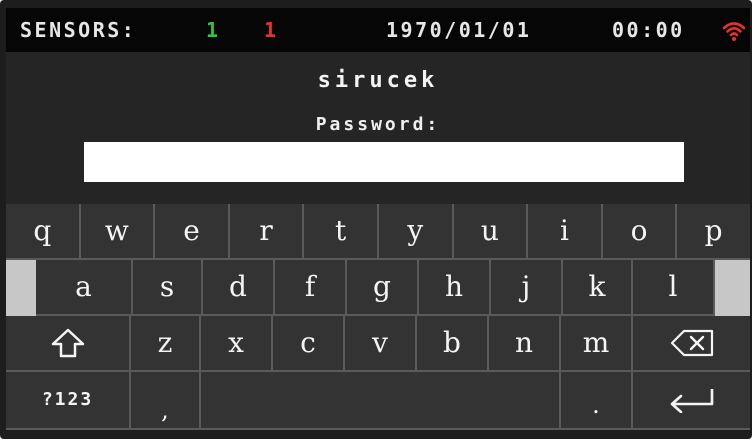 This screenshot has height=439, width=752. What do you see at coordinates (596, 405) in the screenshot?
I see `key-label: .` at bounding box center [596, 405].